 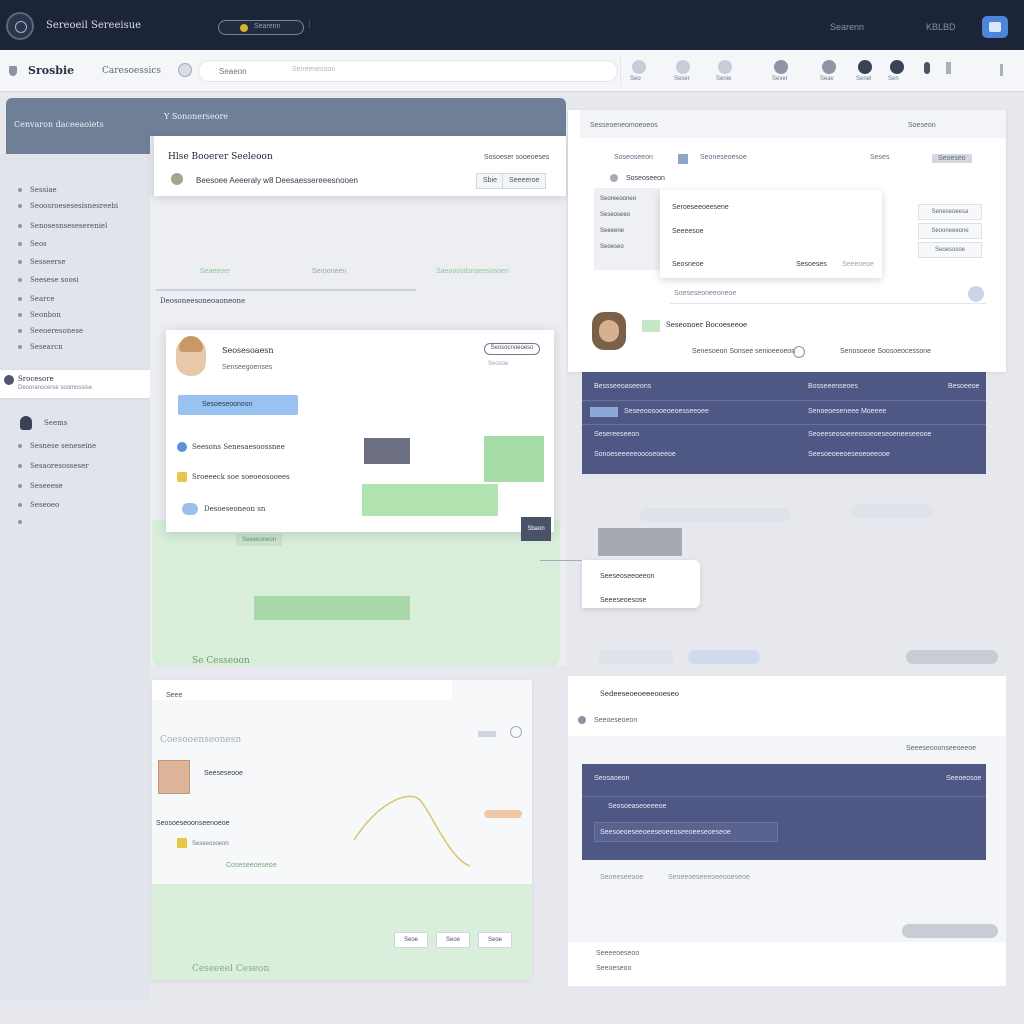 What do you see at coordinates (633, 157) in the screenshot?
I see `tab: Soseoseeon` at bounding box center [633, 157].